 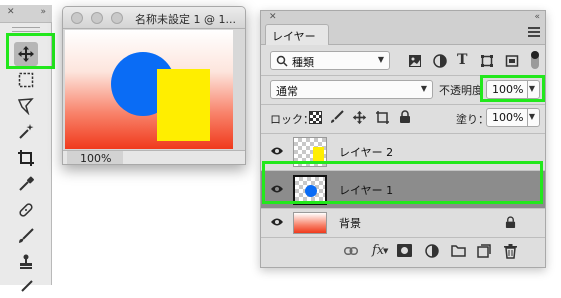 I want to click on divider, so click(x=403, y=104).